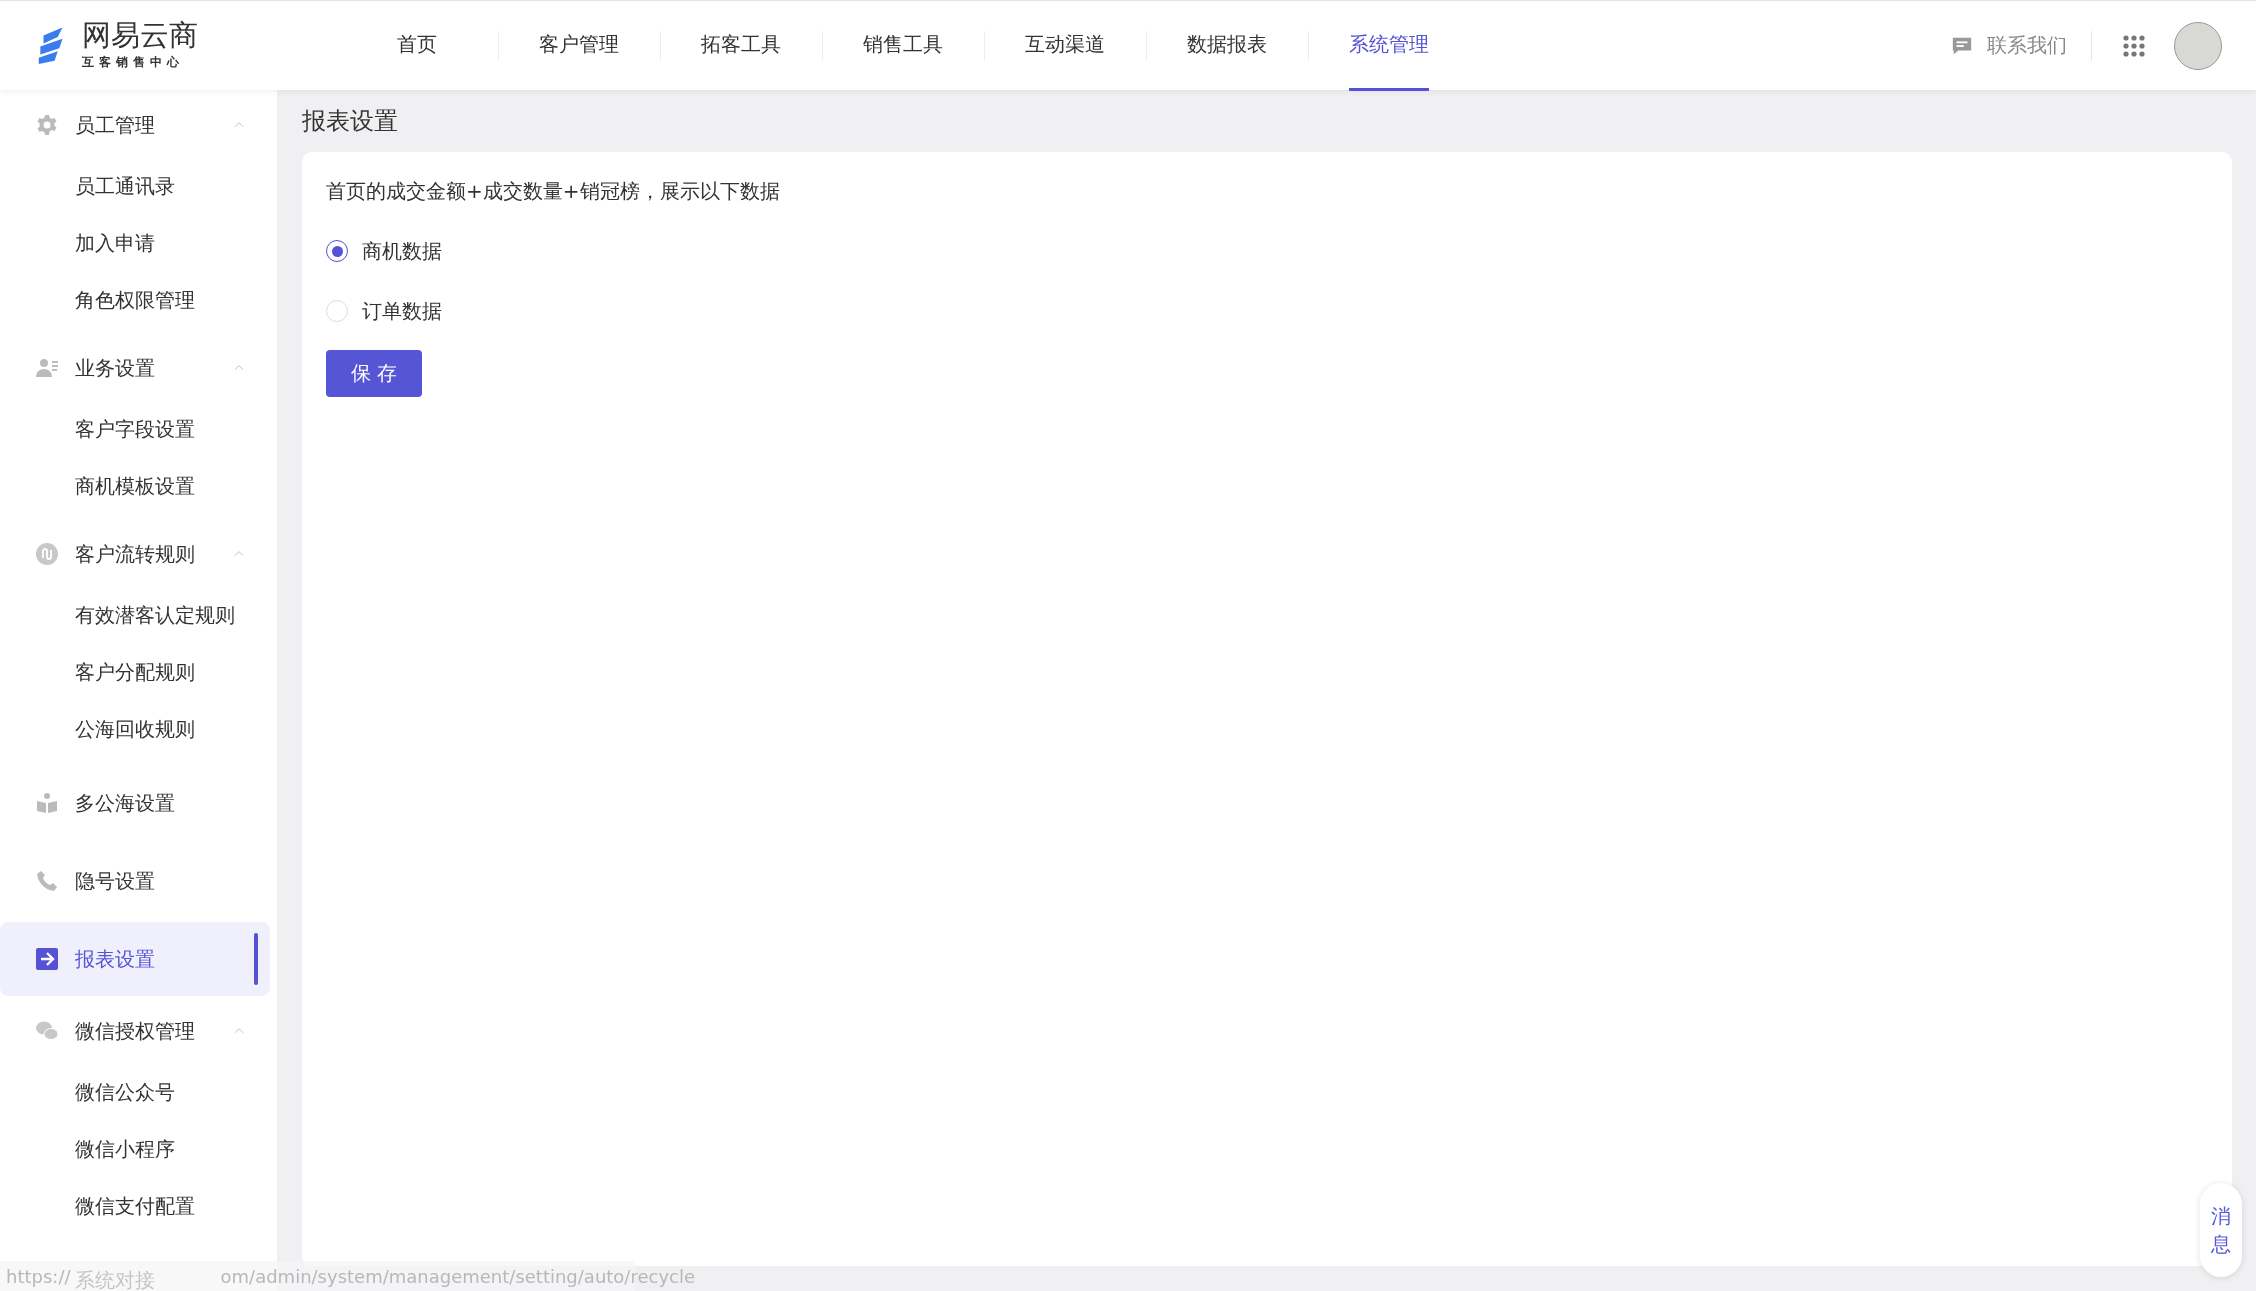 This screenshot has height=1291, width=2256. Describe the element at coordinates (138, 729) in the screenshot. I see `sidebar-subitem: 公海回收规则` at that location.